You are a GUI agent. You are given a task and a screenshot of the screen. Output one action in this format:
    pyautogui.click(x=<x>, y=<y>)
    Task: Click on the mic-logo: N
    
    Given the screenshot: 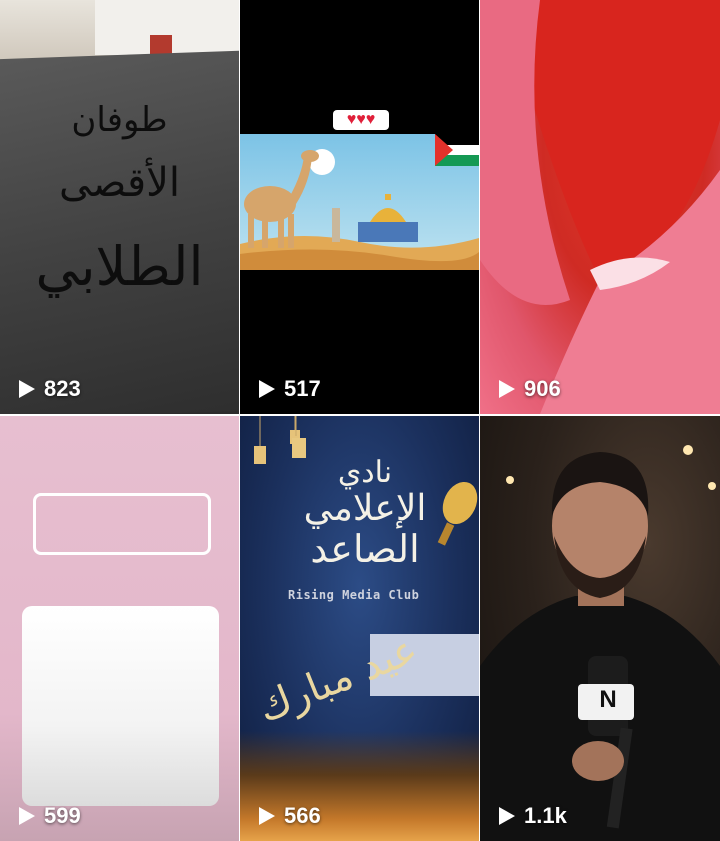 What is the action you would take?
    pyautogui.click(x=608, y=699)
    